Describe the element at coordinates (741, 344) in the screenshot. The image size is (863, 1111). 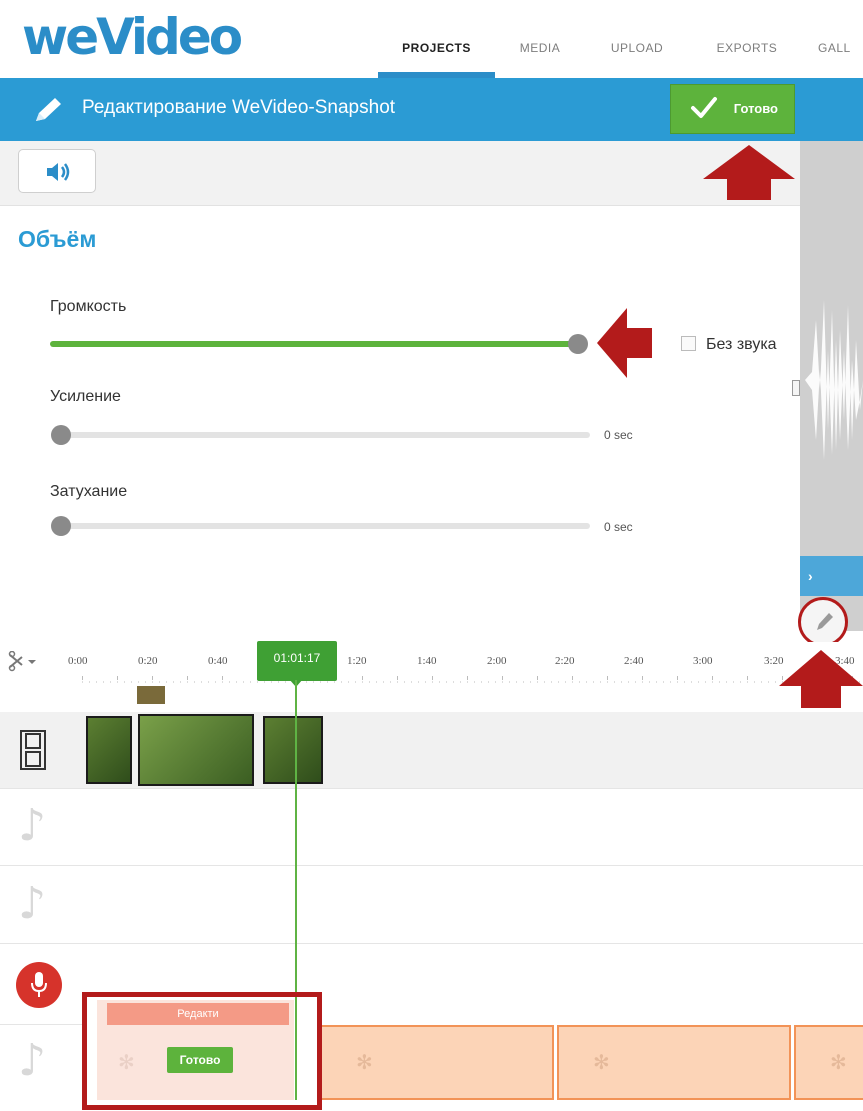
I see `mute-label: Без звука` at that location.